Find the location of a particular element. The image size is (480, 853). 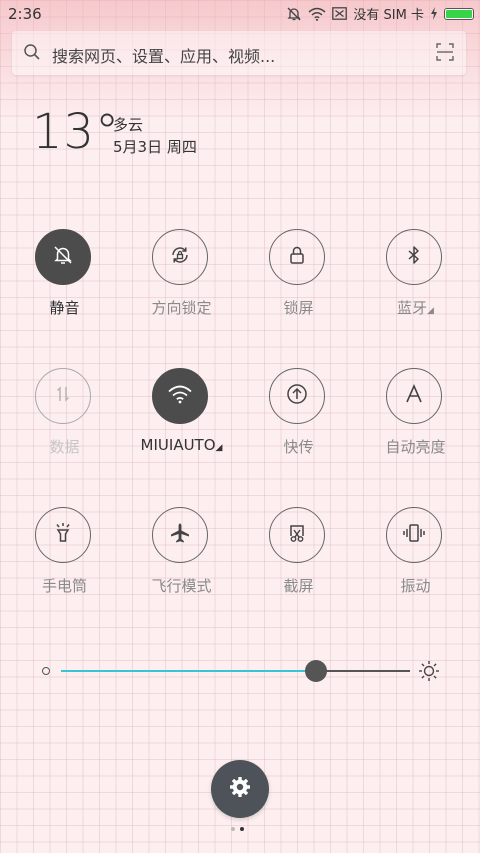

status-icons: 没有 SIM 卡 is located at coordinates (380, 13).